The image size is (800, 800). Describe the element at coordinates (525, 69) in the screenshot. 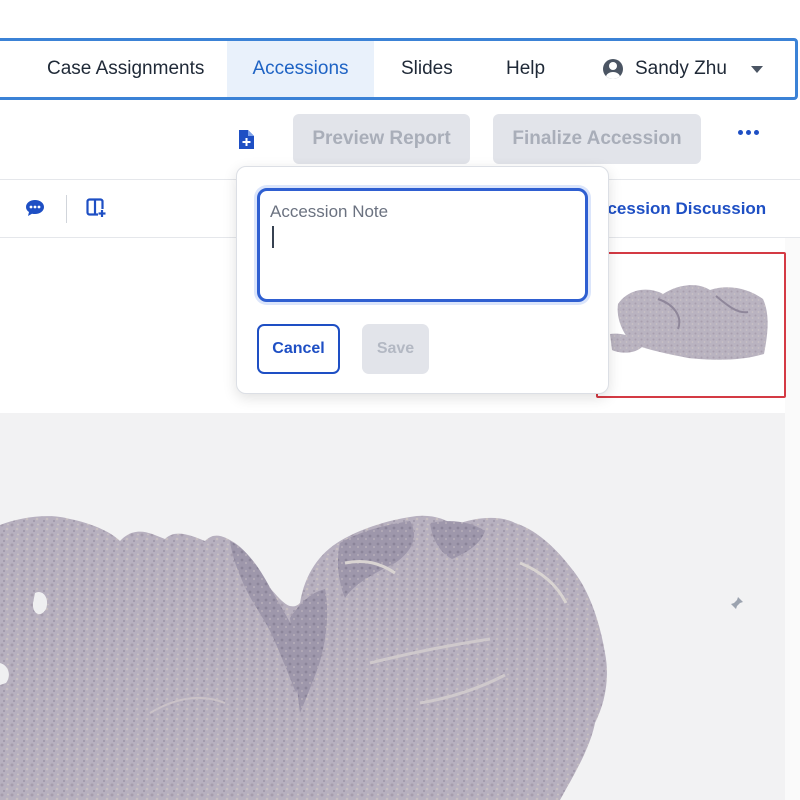

I see `nav-help: Help` at that location.